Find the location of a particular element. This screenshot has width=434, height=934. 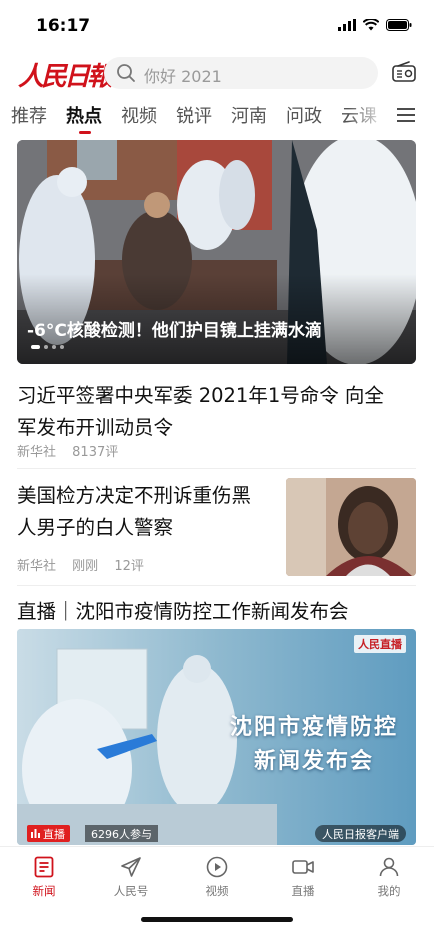

header: 人民日報 你好 2021 is located at coordinates (217, 74).